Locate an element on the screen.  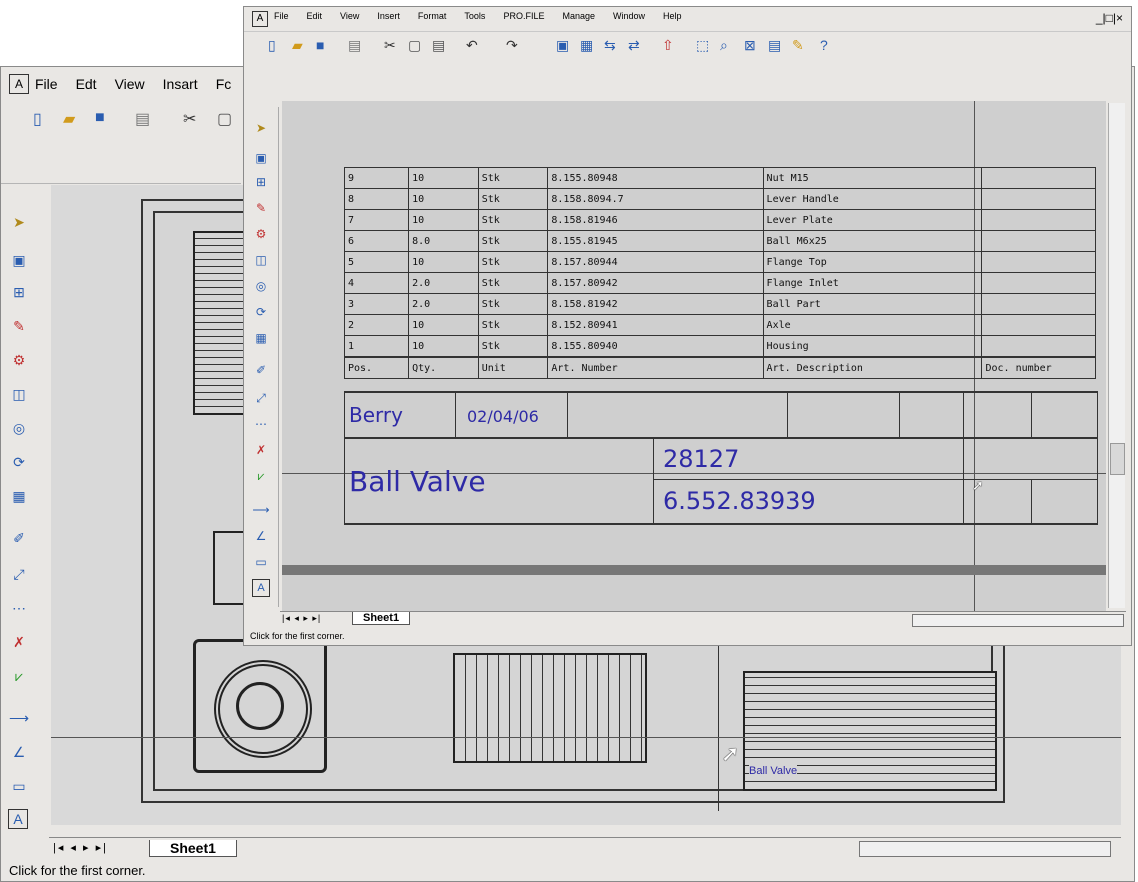
tool-icon-f: ▤ is located at coordinates (774, 45).